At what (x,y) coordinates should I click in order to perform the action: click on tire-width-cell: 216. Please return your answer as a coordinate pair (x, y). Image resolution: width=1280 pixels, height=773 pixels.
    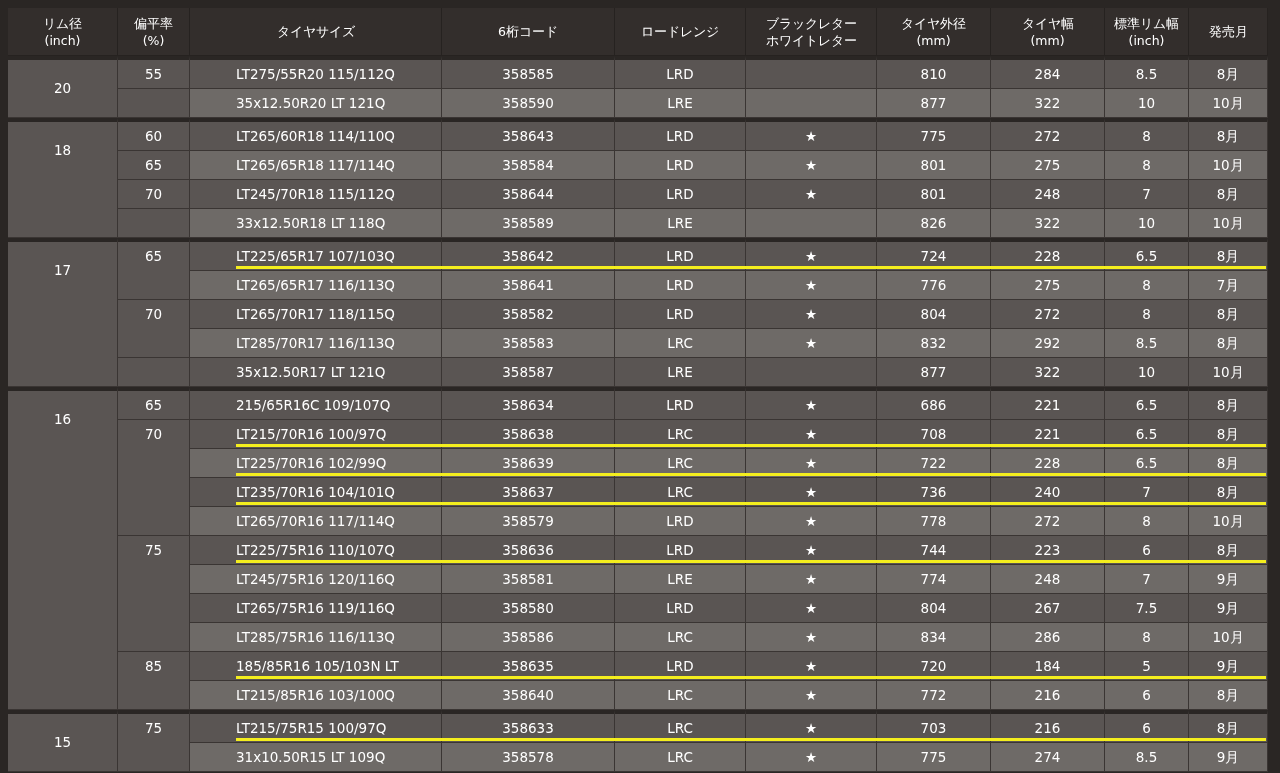
    Looking at the image, I should click on (1048, 695).